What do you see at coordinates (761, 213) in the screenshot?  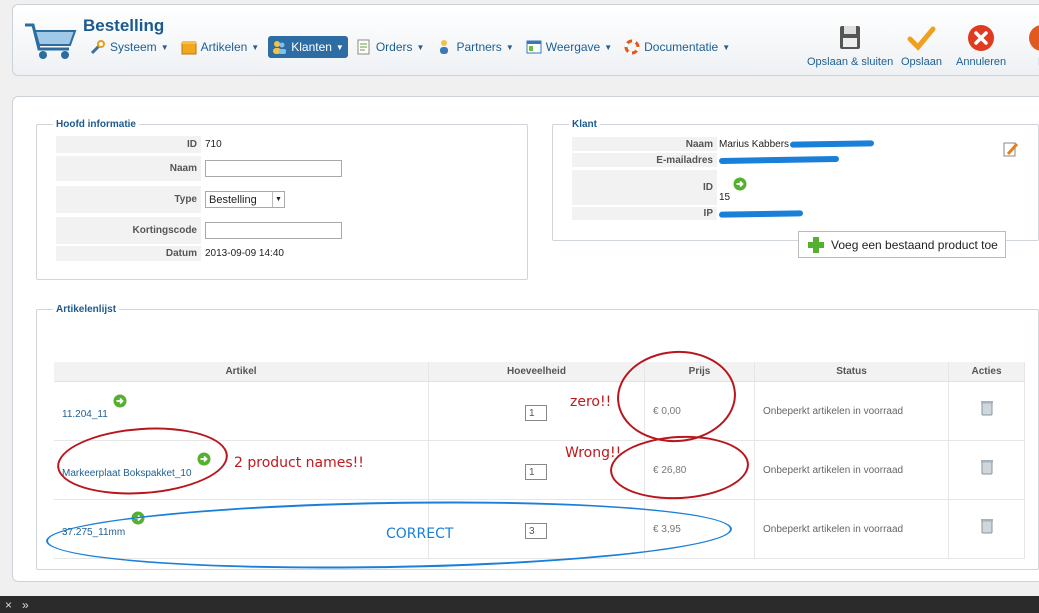 I see `redaction-scribble` at bounding box center [761, 213].